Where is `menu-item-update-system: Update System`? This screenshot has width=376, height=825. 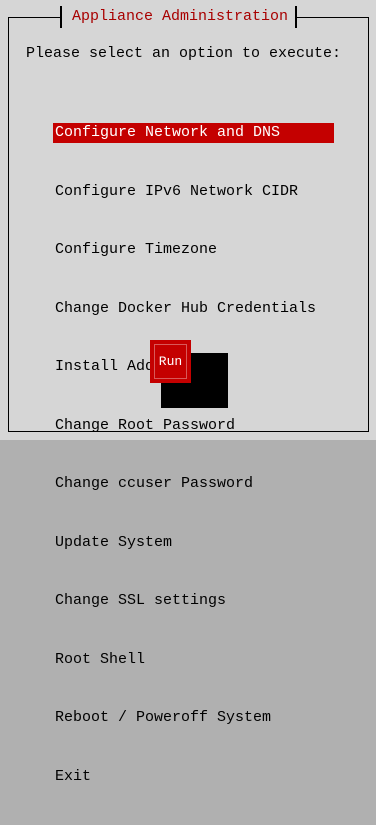
menu-item-update-system: Update System is located at coordinates (193, 543).